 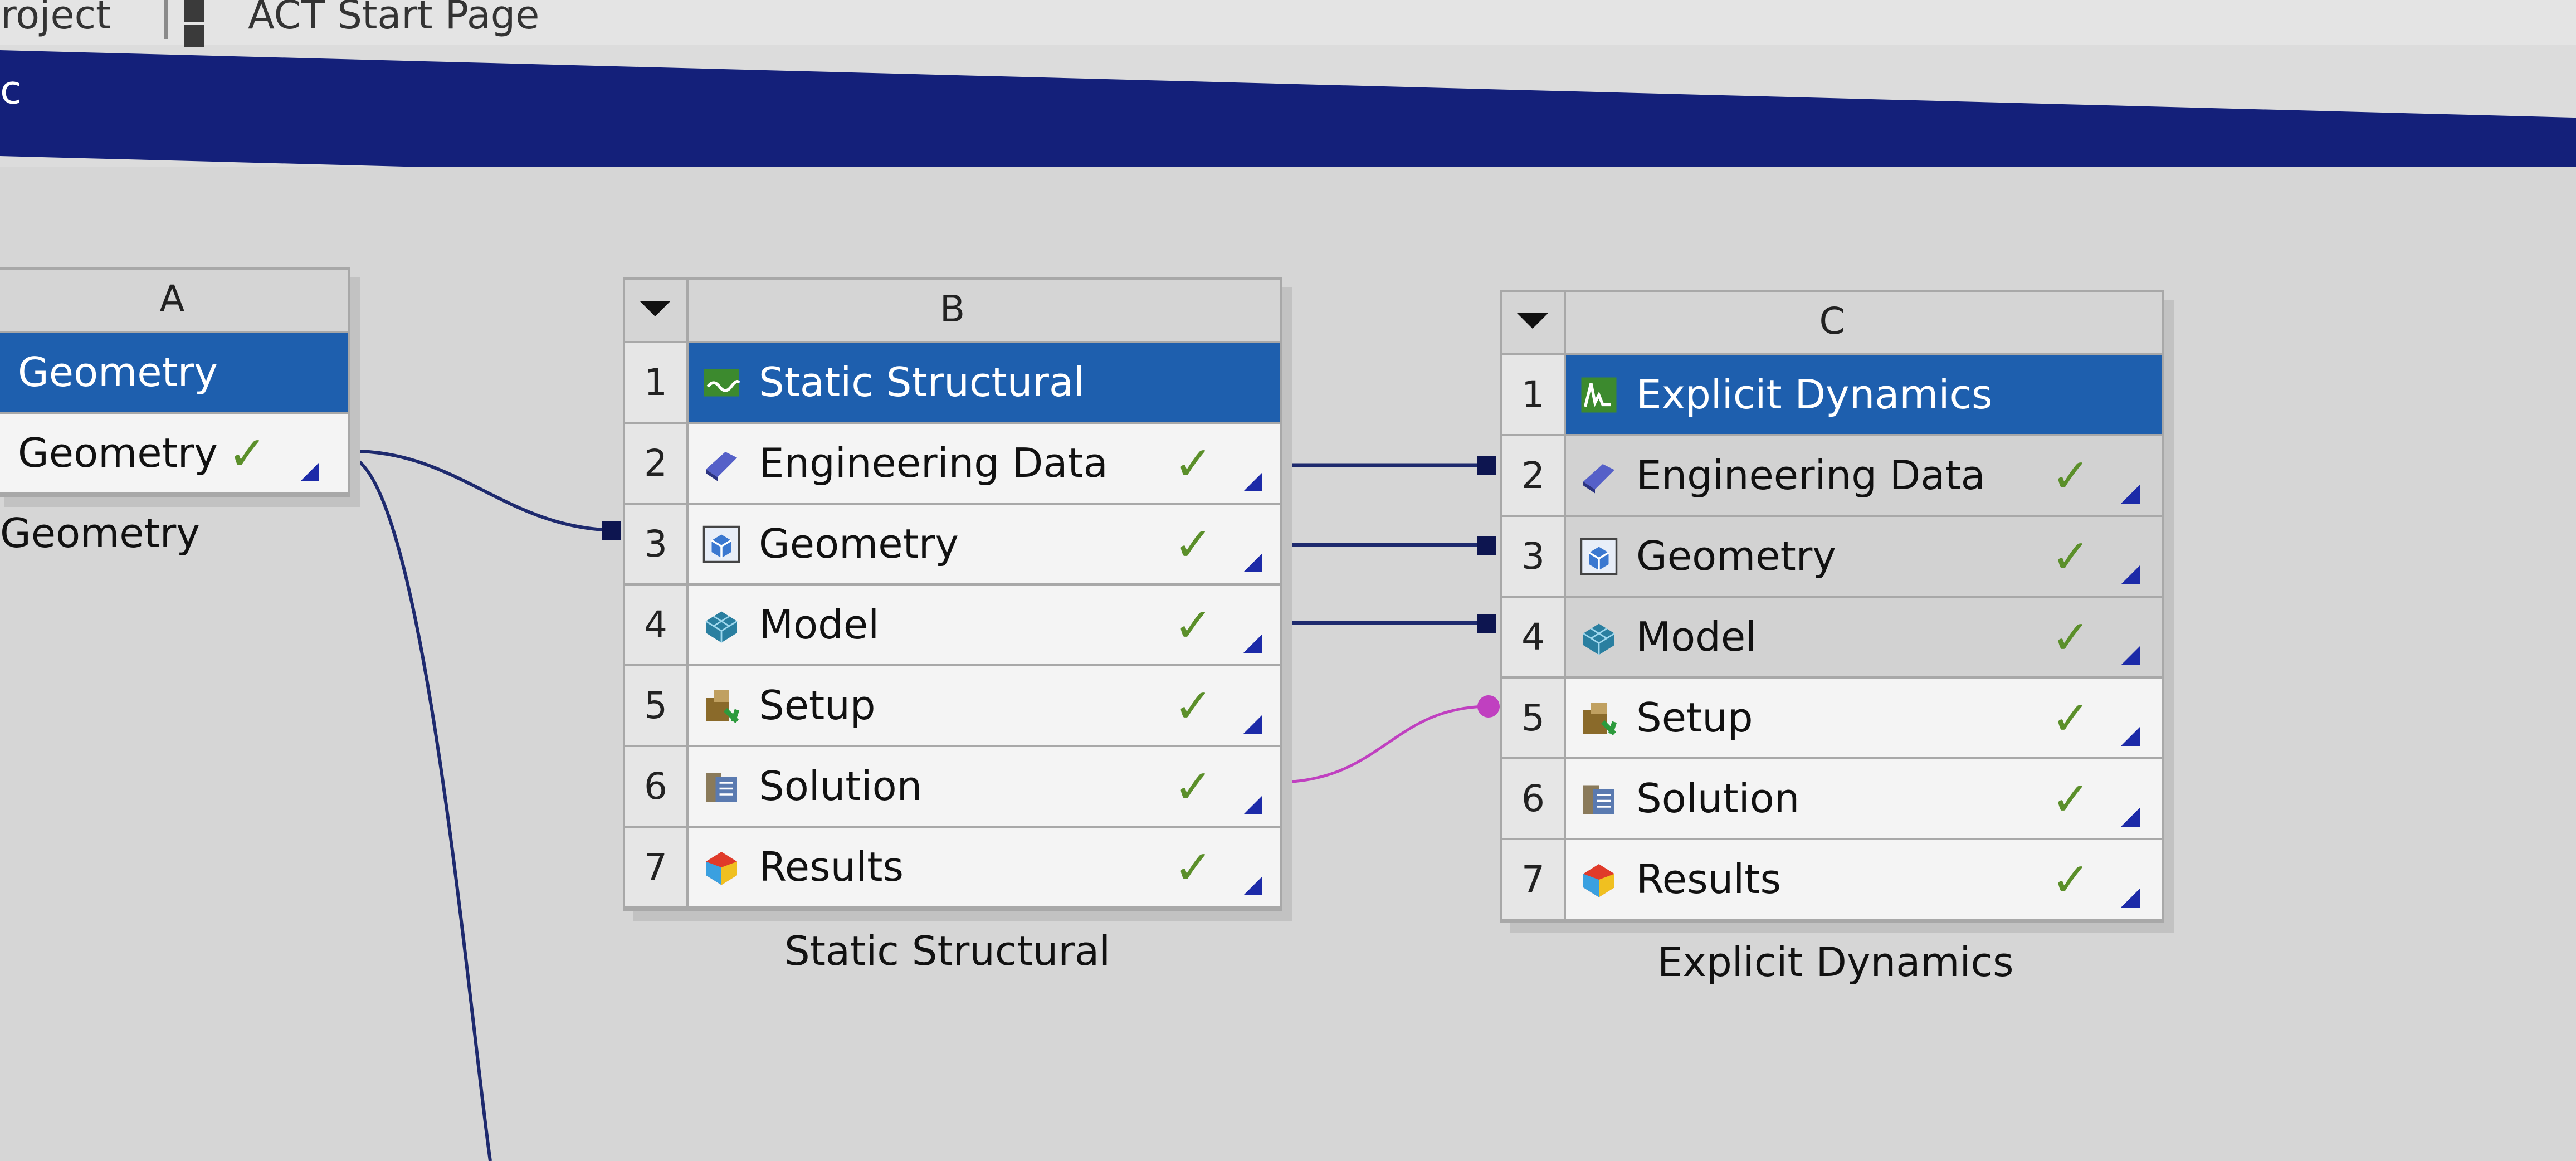 What do you see at coordinates (947, 951) in the screenshot?
I see `system-b-caption: Static Structural` at bounding box center [947, 951].